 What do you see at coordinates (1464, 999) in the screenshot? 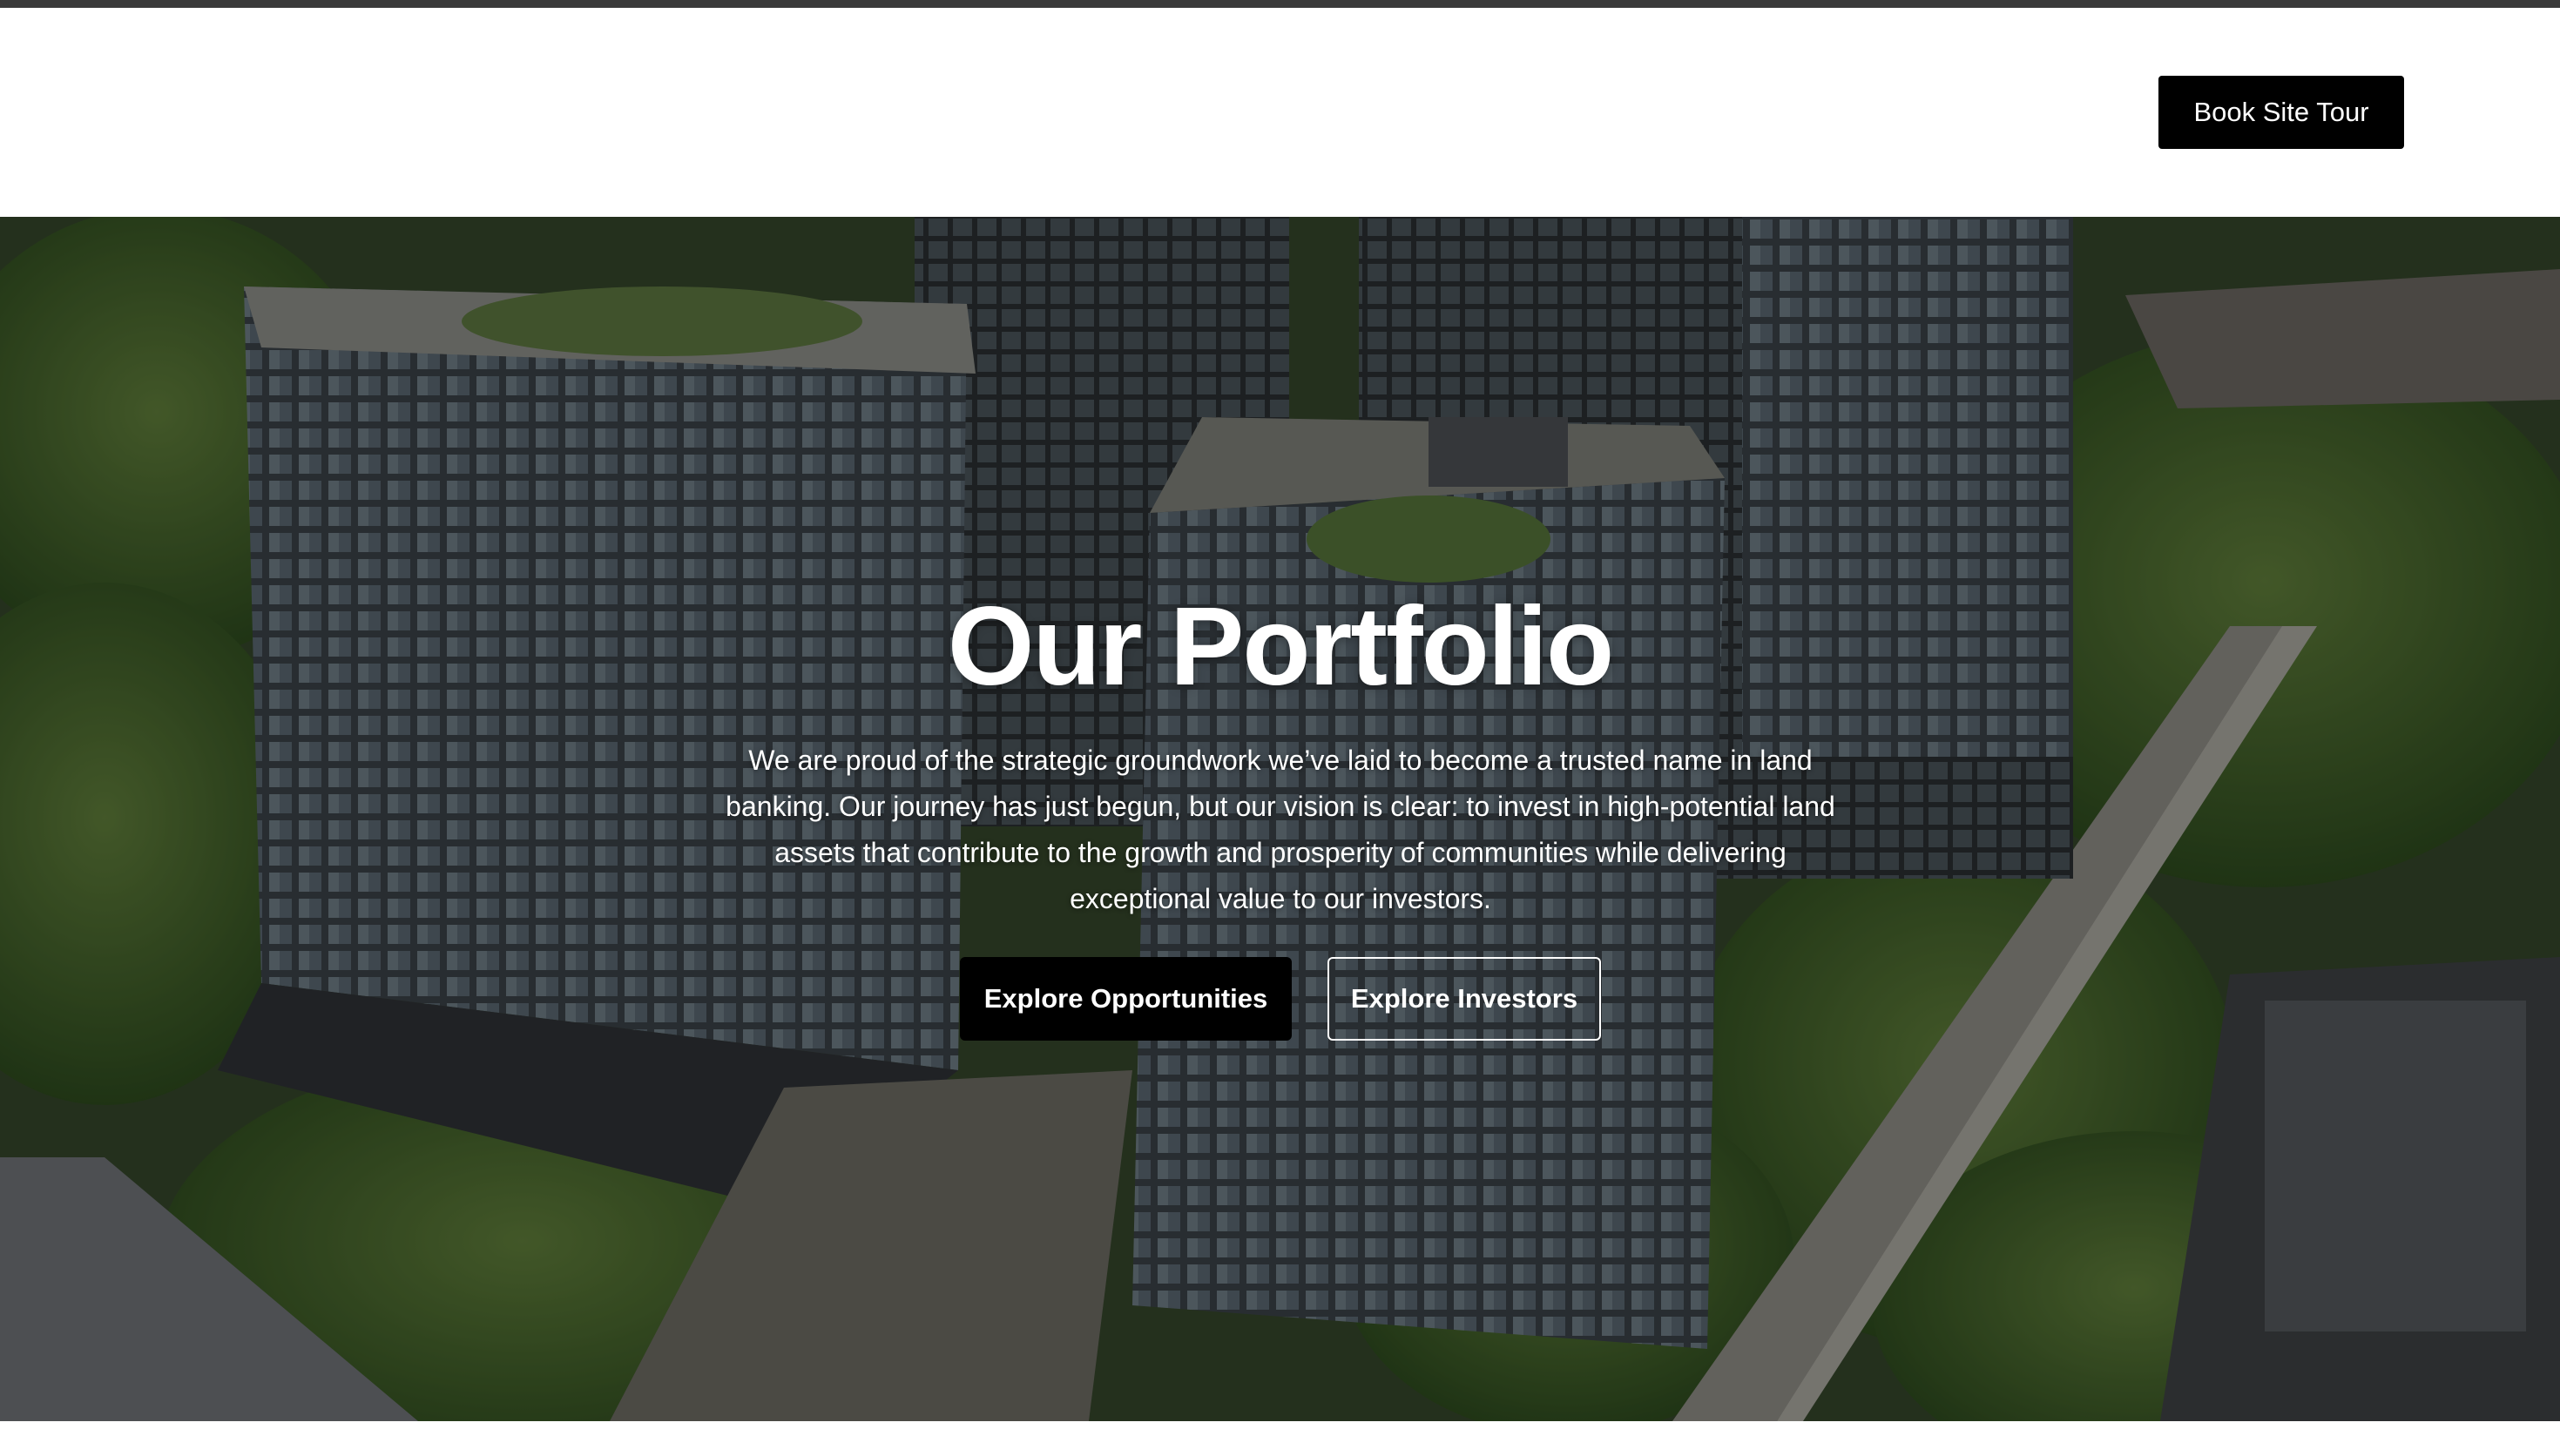
I see `explore-investors-button: Explore Investors` at bounding box center [1464, 999].